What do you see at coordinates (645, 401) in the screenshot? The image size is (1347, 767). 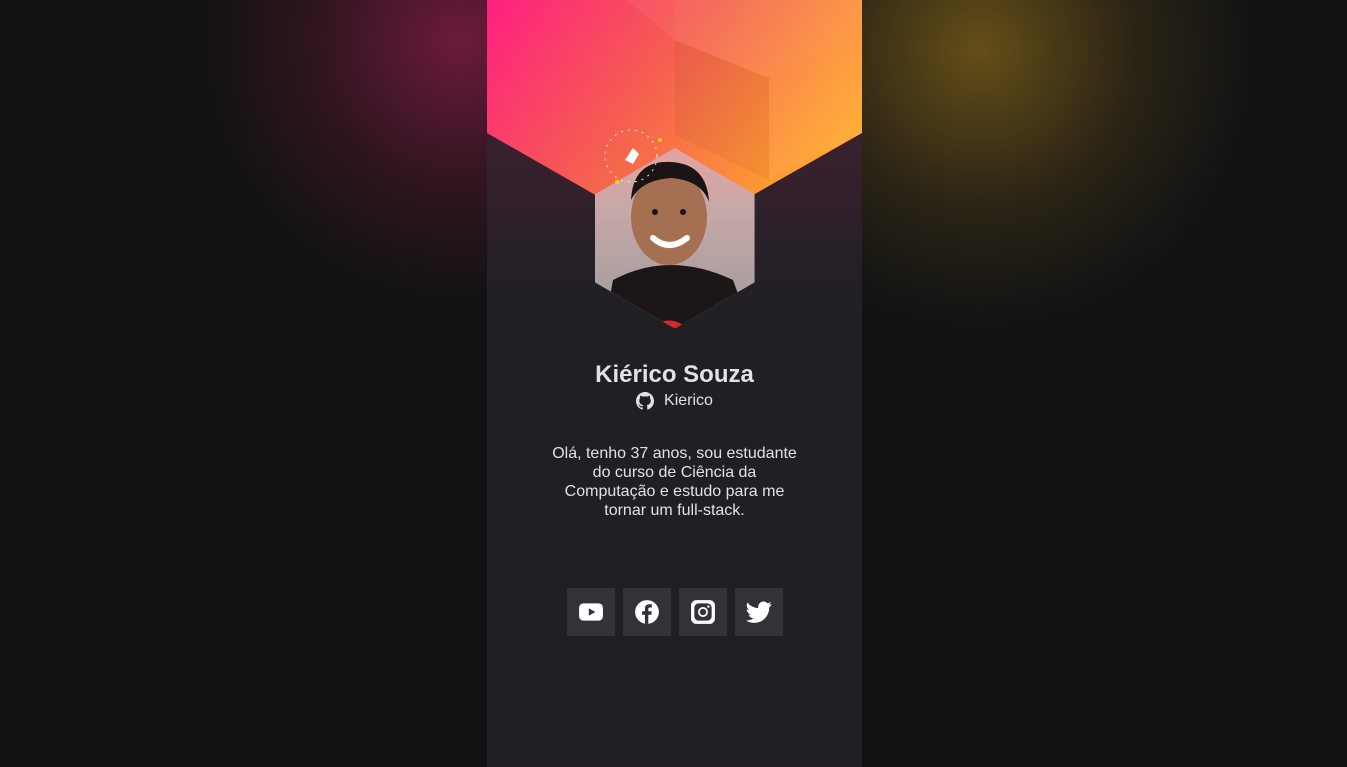 I see `github-icon` at bounding box center [645, 401].